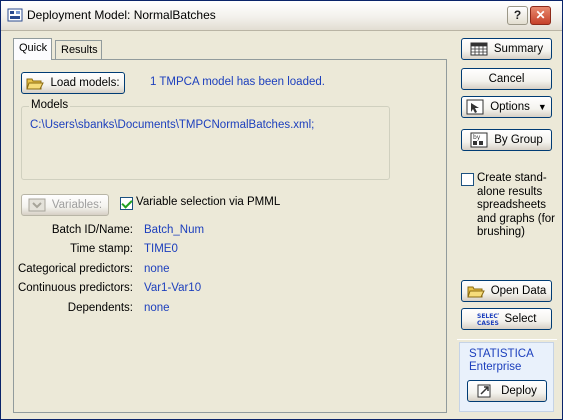  What do you see at coordinates (37, 205) in the screenshot?
I see `variables-icon` at bounding box center [37, 205].